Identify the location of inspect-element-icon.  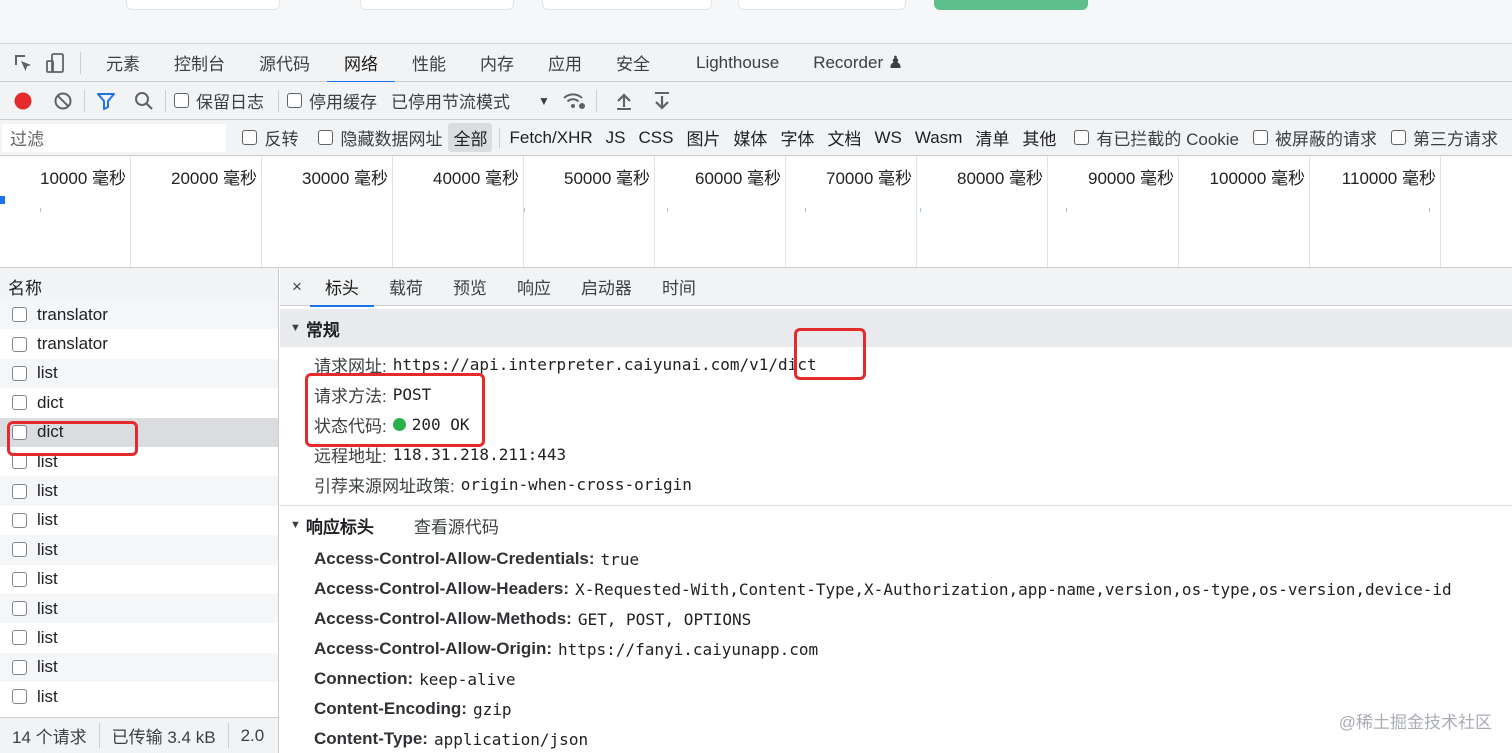
(23, 63).